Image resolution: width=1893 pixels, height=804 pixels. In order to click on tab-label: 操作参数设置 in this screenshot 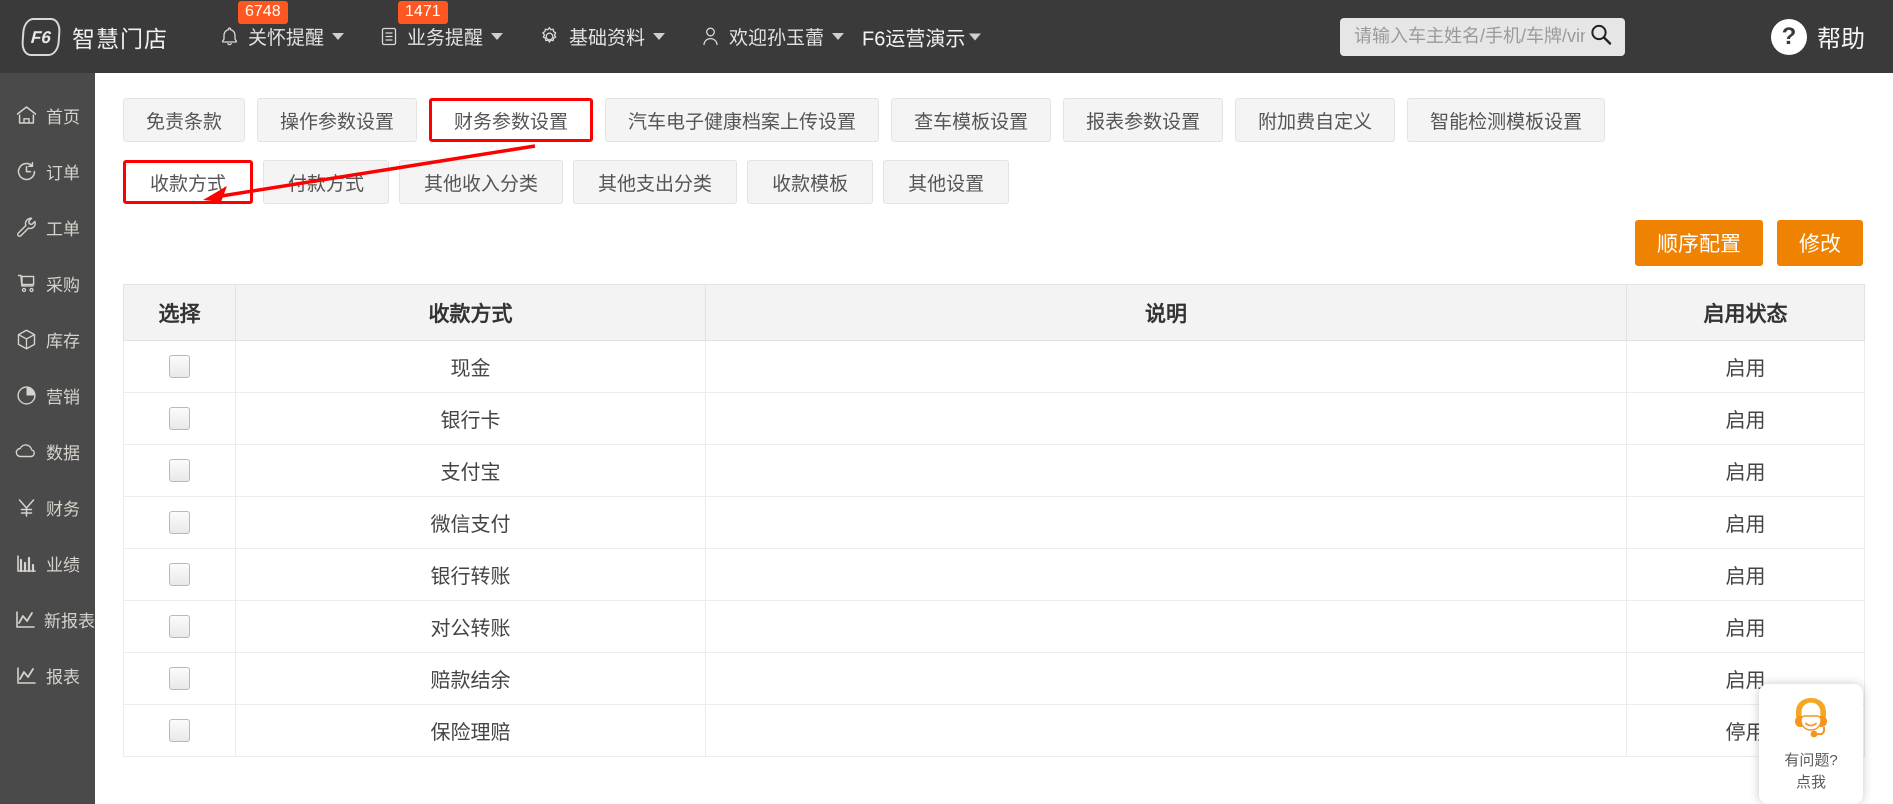, I will do `click(337, 122)`.